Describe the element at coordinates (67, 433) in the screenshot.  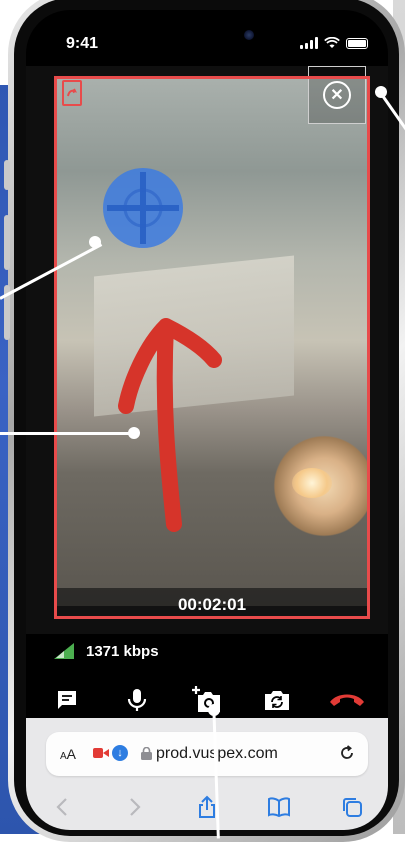
I see `callout-line-video` at that location.